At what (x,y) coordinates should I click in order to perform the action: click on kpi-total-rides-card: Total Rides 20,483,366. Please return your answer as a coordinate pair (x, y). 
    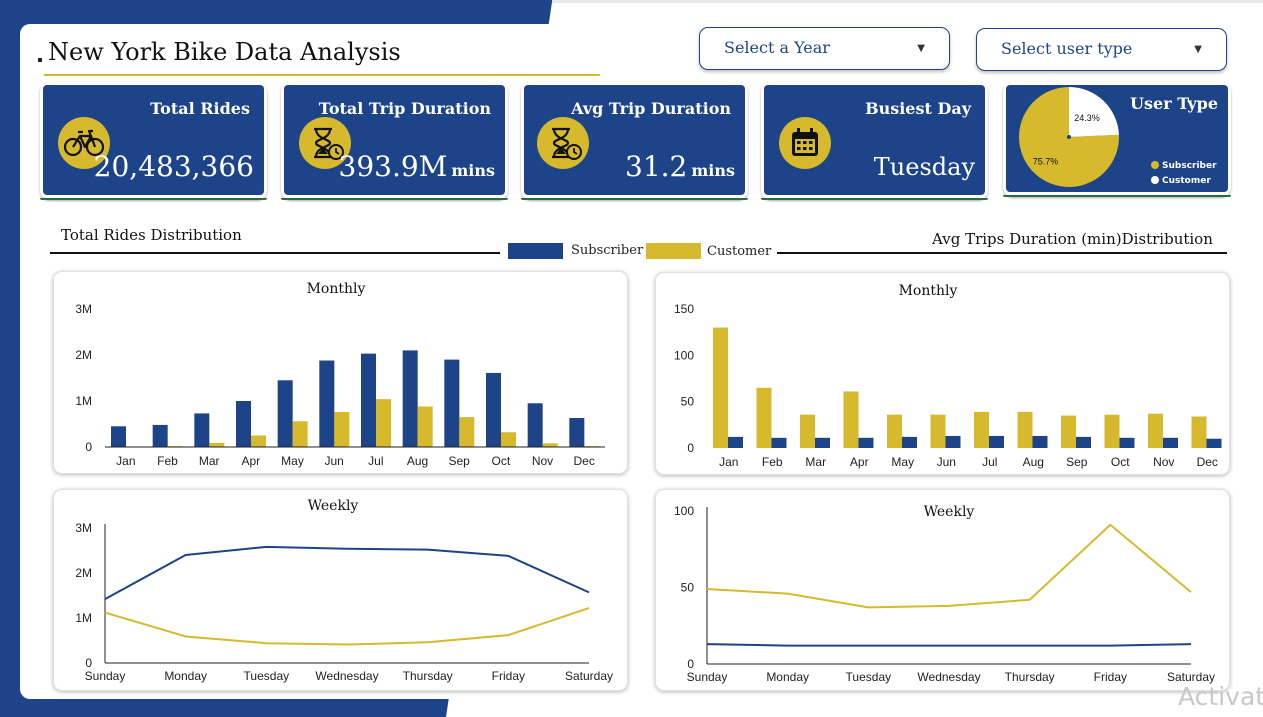
    Looking at the image, I should click on (153, 141).